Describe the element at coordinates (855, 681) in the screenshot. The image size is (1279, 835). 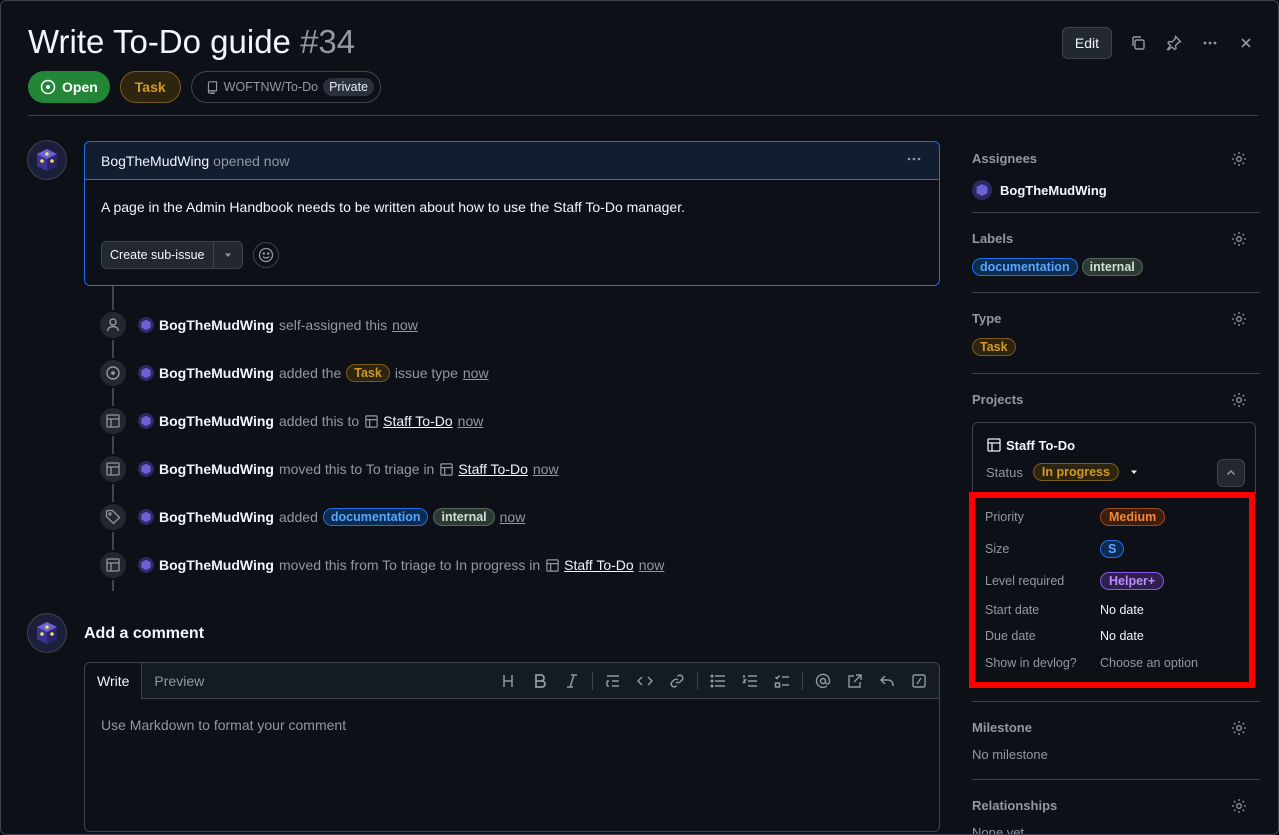
I see `reference-icon` at that location.